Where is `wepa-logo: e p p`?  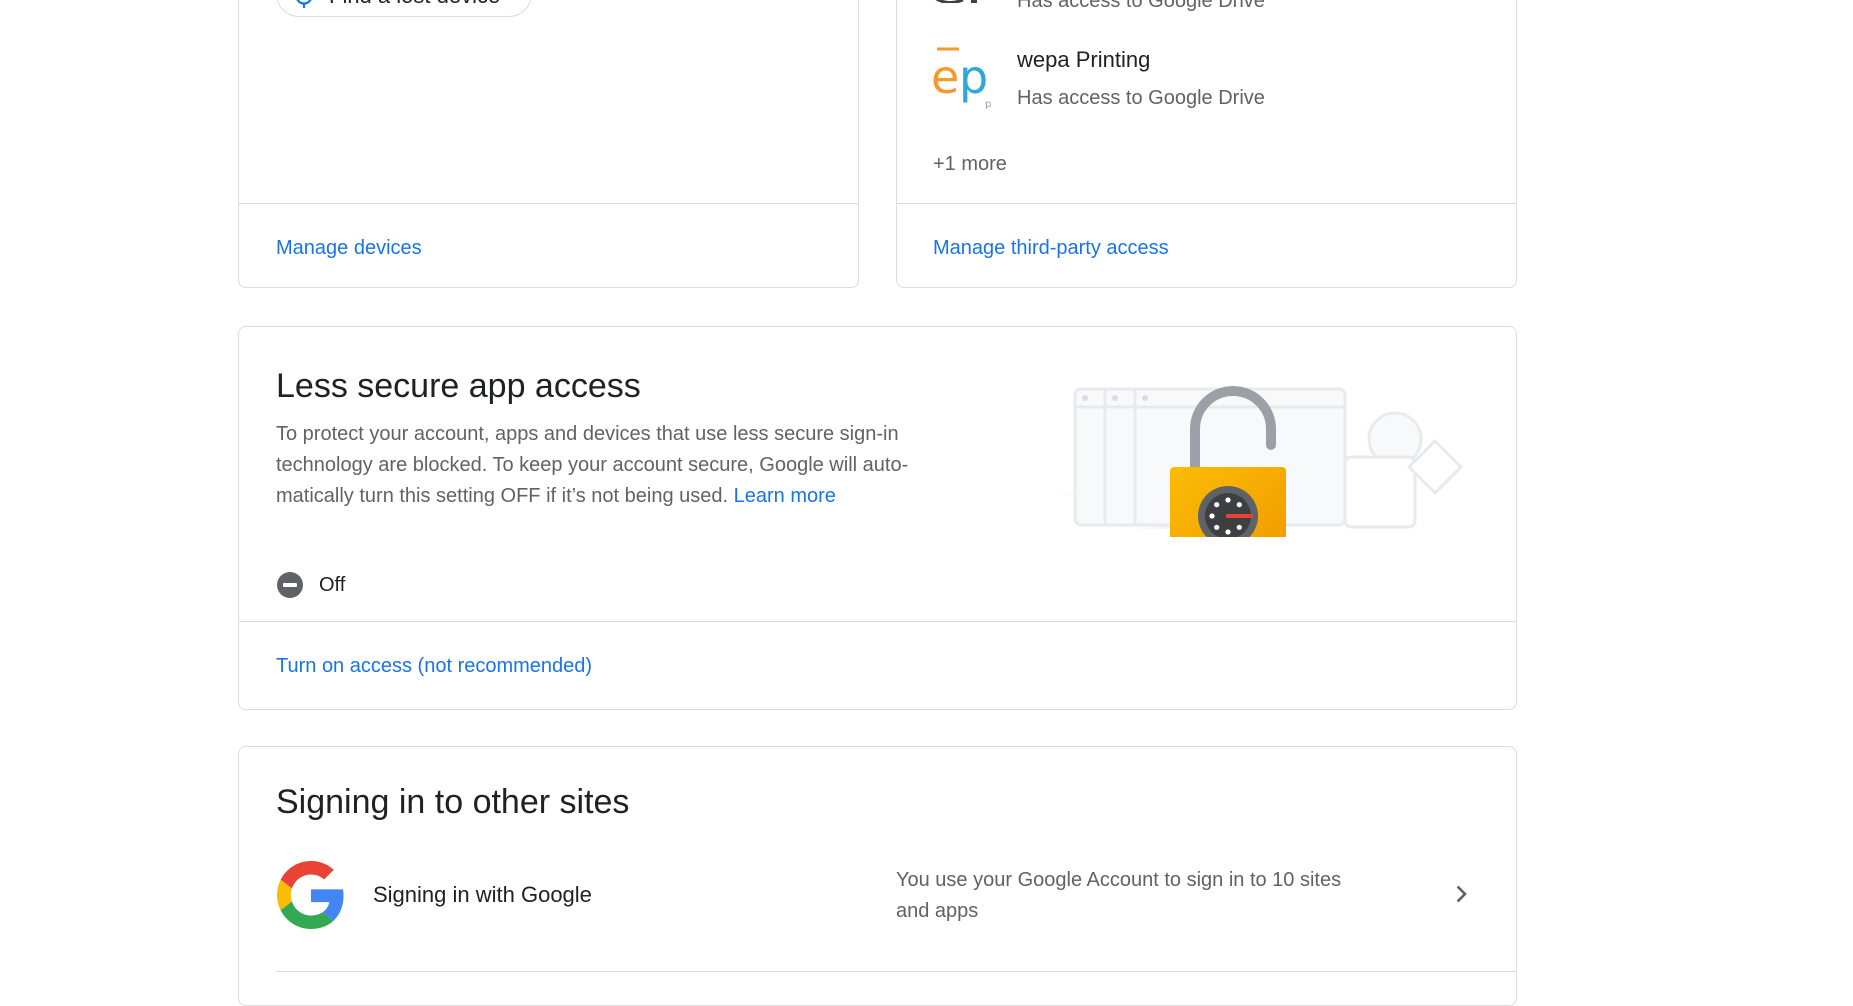 wepa-logo: e p p is located at coordinates (961, 76).